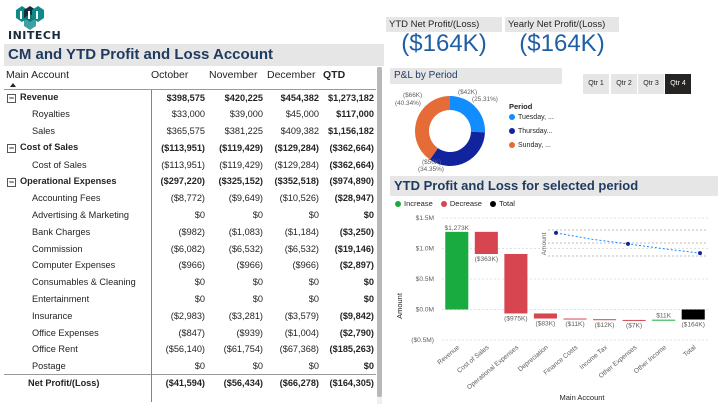  What do you see at coordinates (351, 181) in the screenshot?
I see `cell-qtd: ($974,890)` at bounding box center [351, 181].